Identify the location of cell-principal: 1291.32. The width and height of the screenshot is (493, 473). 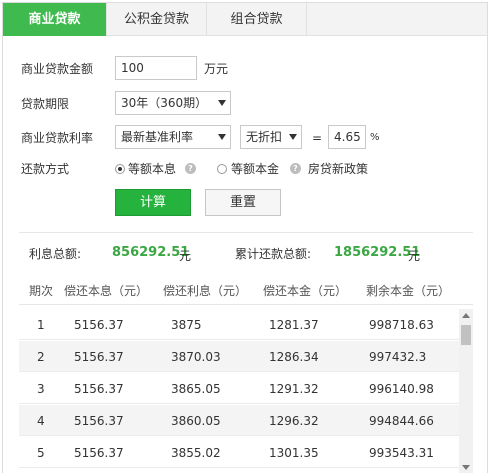
(294, 389).